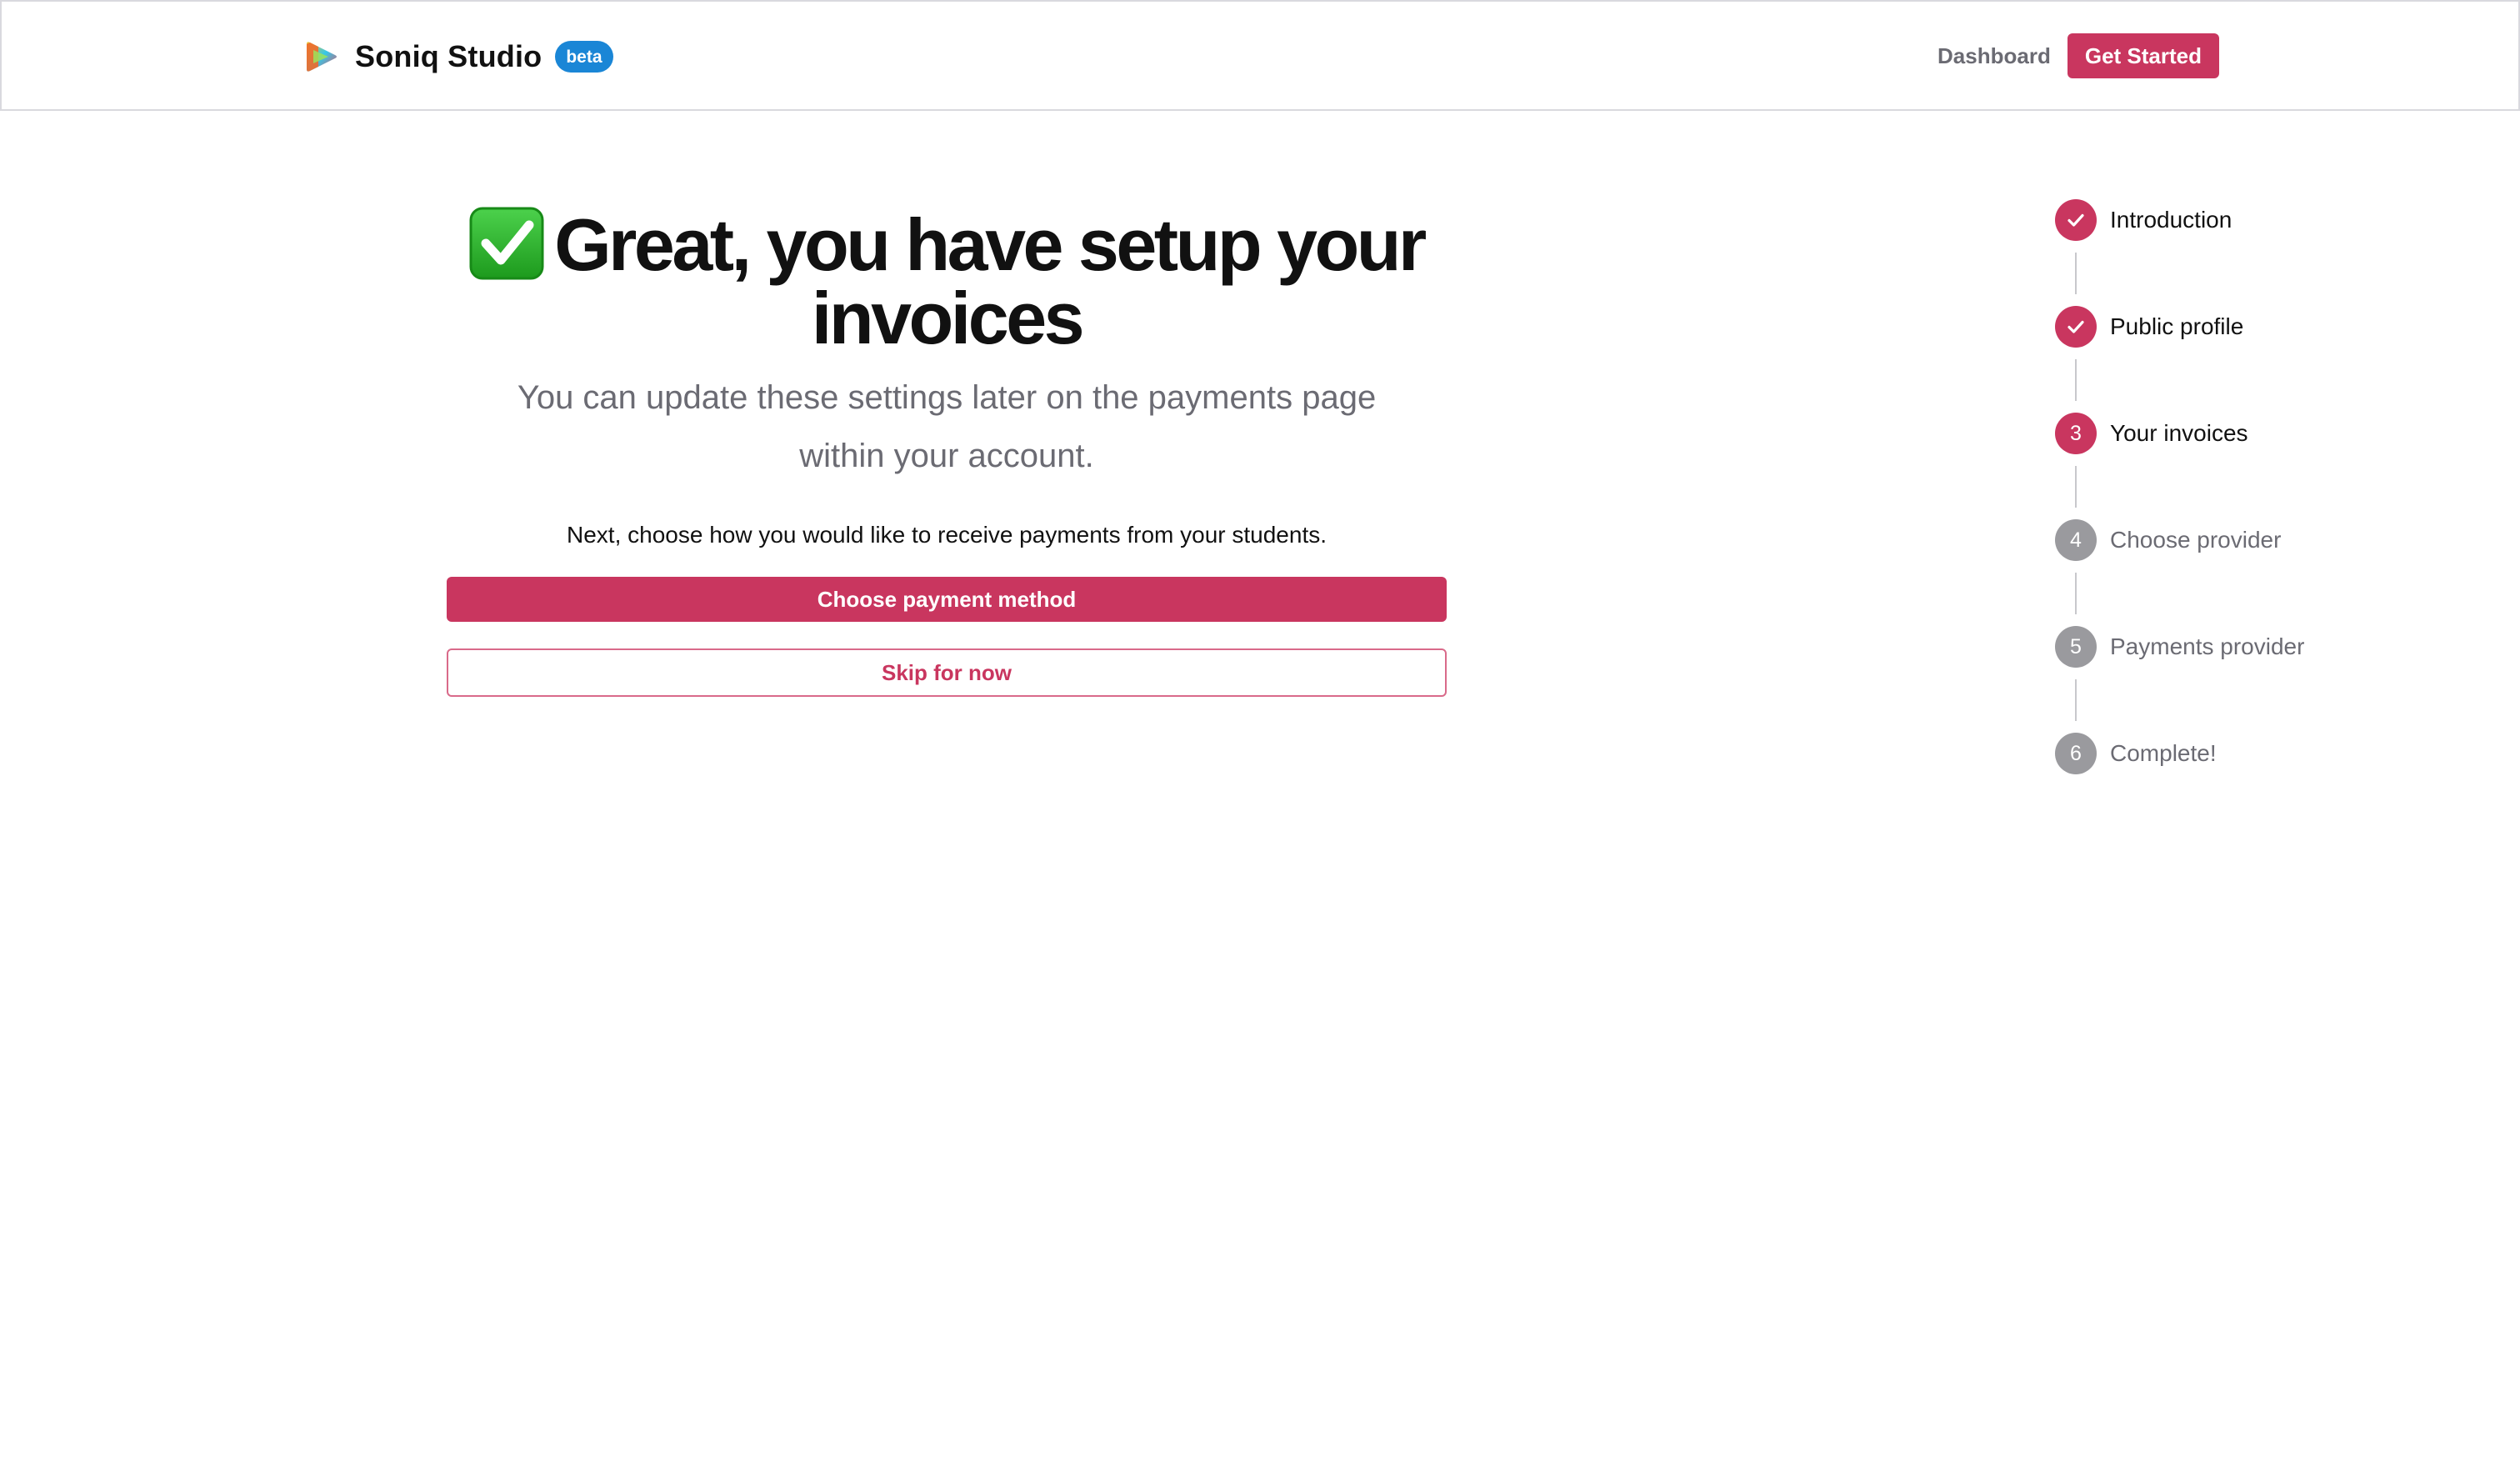 The width and height of the screenshot is (2520, 1457). What do you see at coordinates (2143, 55) in the screenshot?
I see `get-started-button: Get Started` at bounding box center [2143, 55].